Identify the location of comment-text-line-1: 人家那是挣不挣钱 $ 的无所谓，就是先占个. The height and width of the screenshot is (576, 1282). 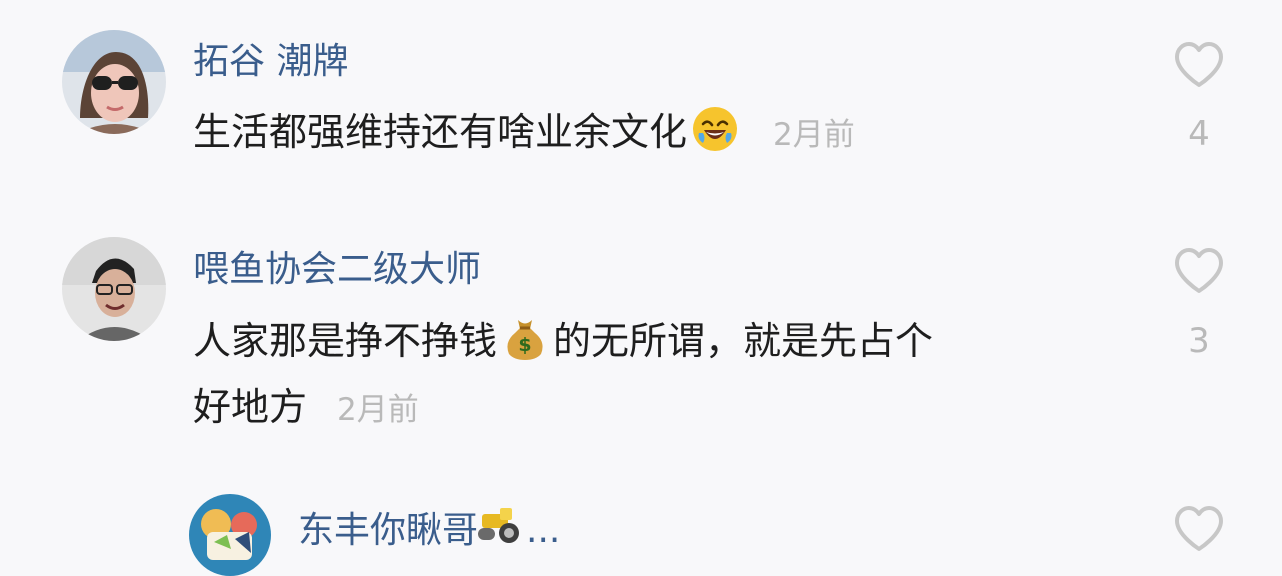
(563, 341).